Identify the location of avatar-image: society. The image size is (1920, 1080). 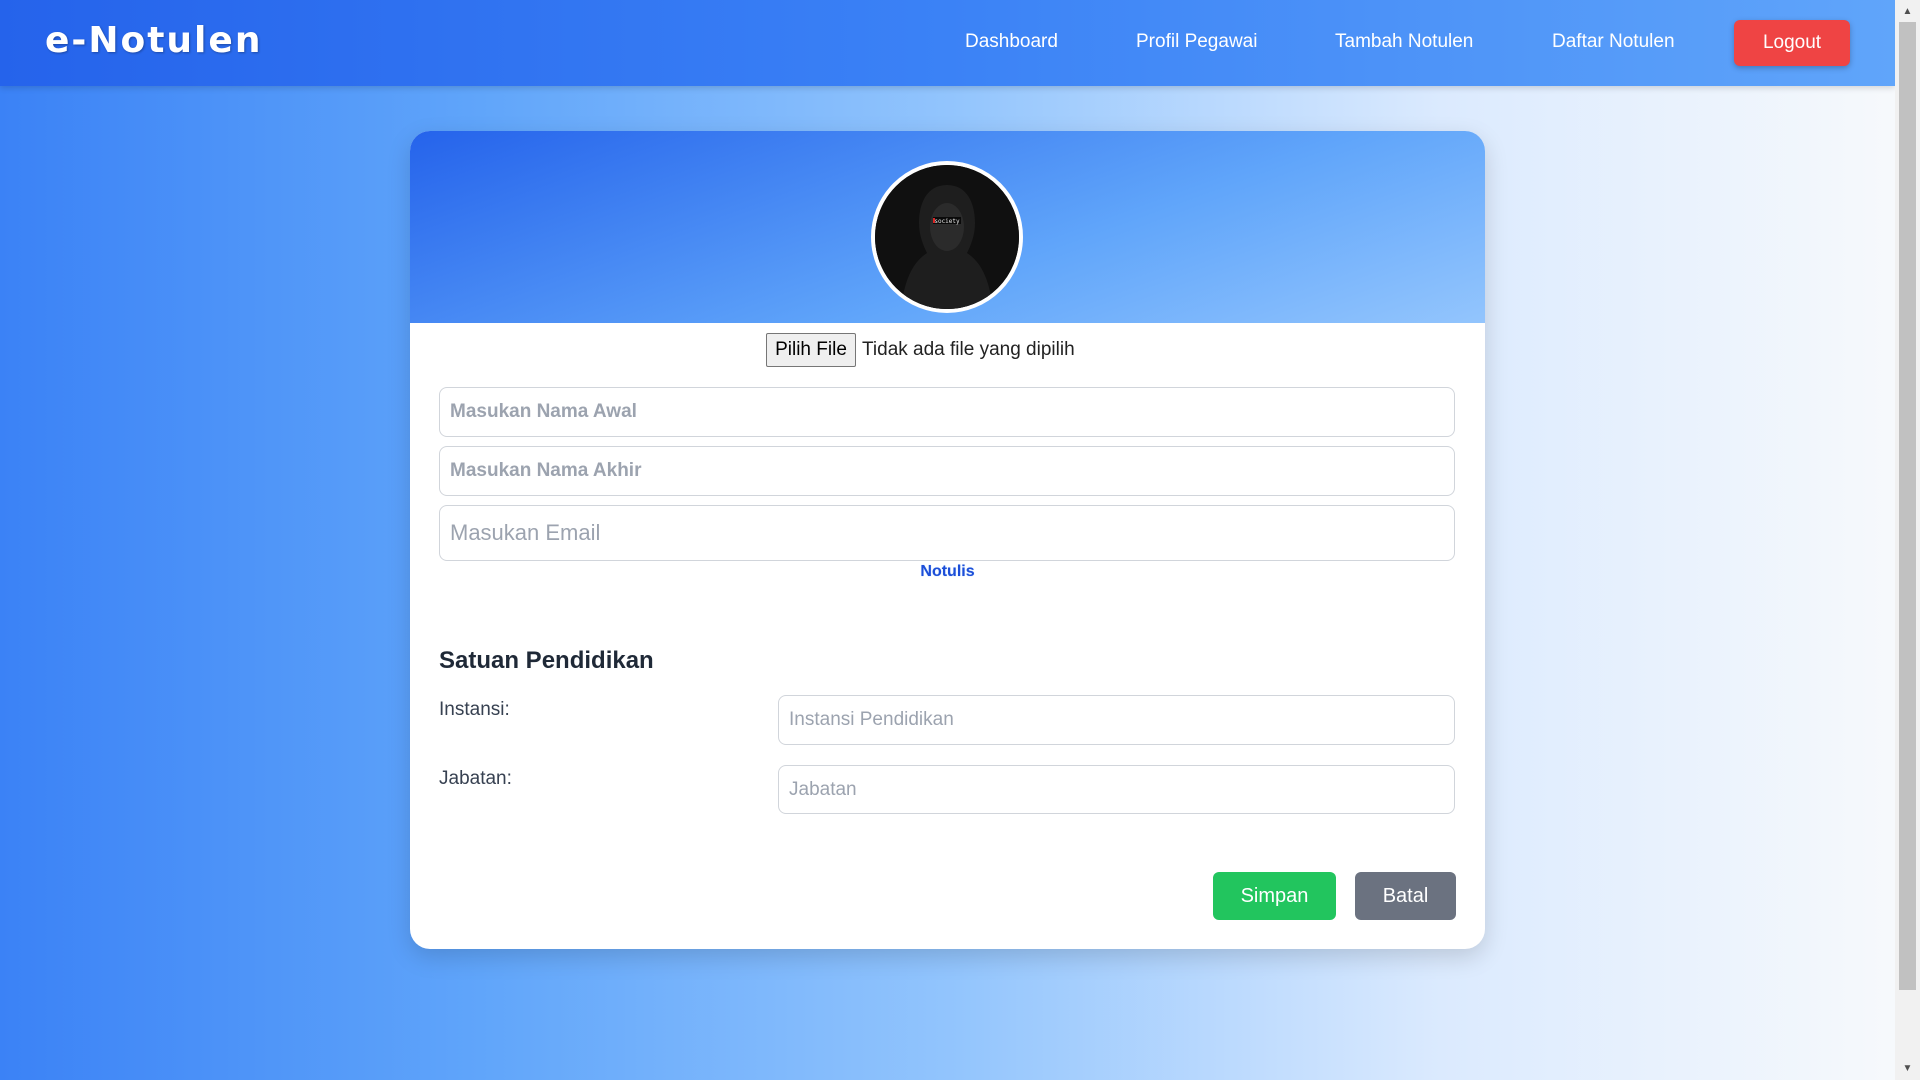
(947, 237).